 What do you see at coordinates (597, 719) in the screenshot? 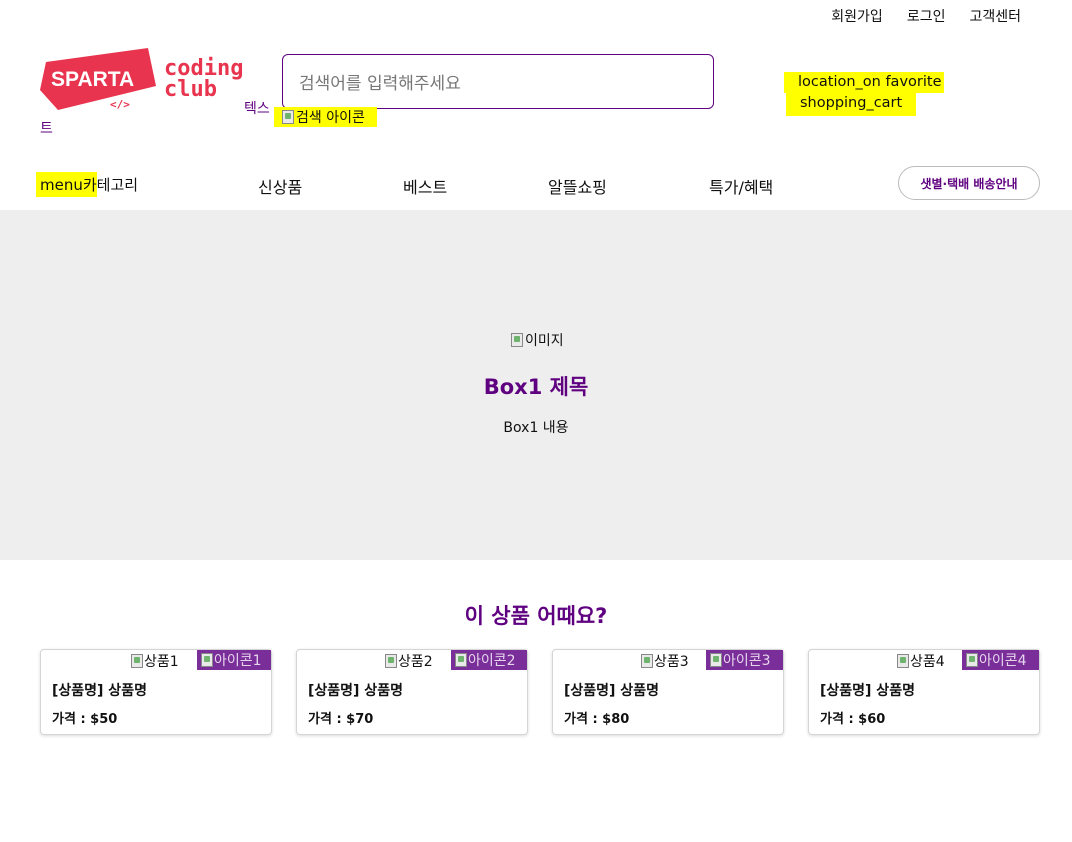
I see `product-price: 가격 : $80` at bounding box center [597, 719].